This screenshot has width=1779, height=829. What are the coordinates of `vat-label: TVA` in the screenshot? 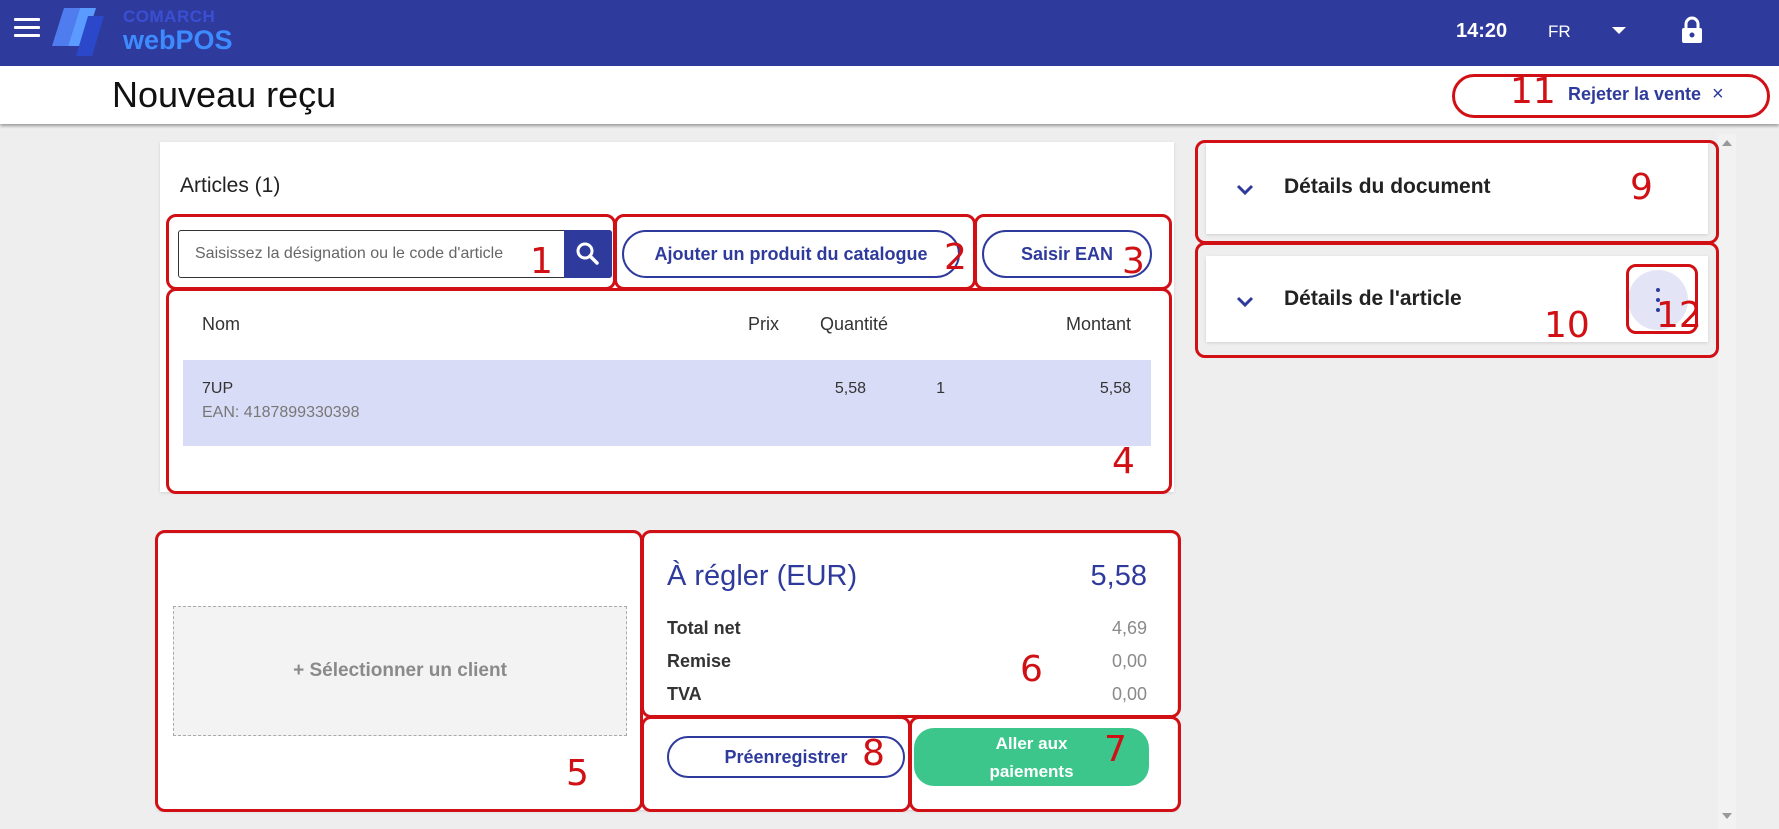 It's located at (684, 694).